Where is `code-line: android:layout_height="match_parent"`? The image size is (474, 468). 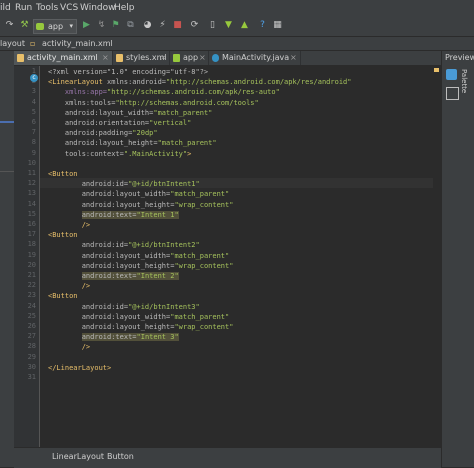
code-line: android:layout_height="match_parent" is located at coordinates (132, 143).